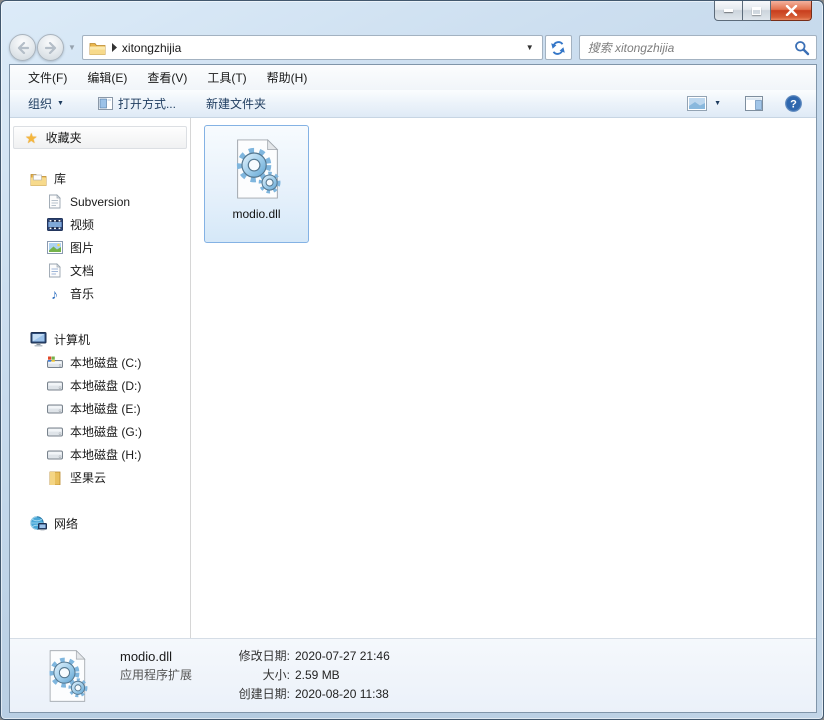  I want to click on videos-icon, so click(54, 225).